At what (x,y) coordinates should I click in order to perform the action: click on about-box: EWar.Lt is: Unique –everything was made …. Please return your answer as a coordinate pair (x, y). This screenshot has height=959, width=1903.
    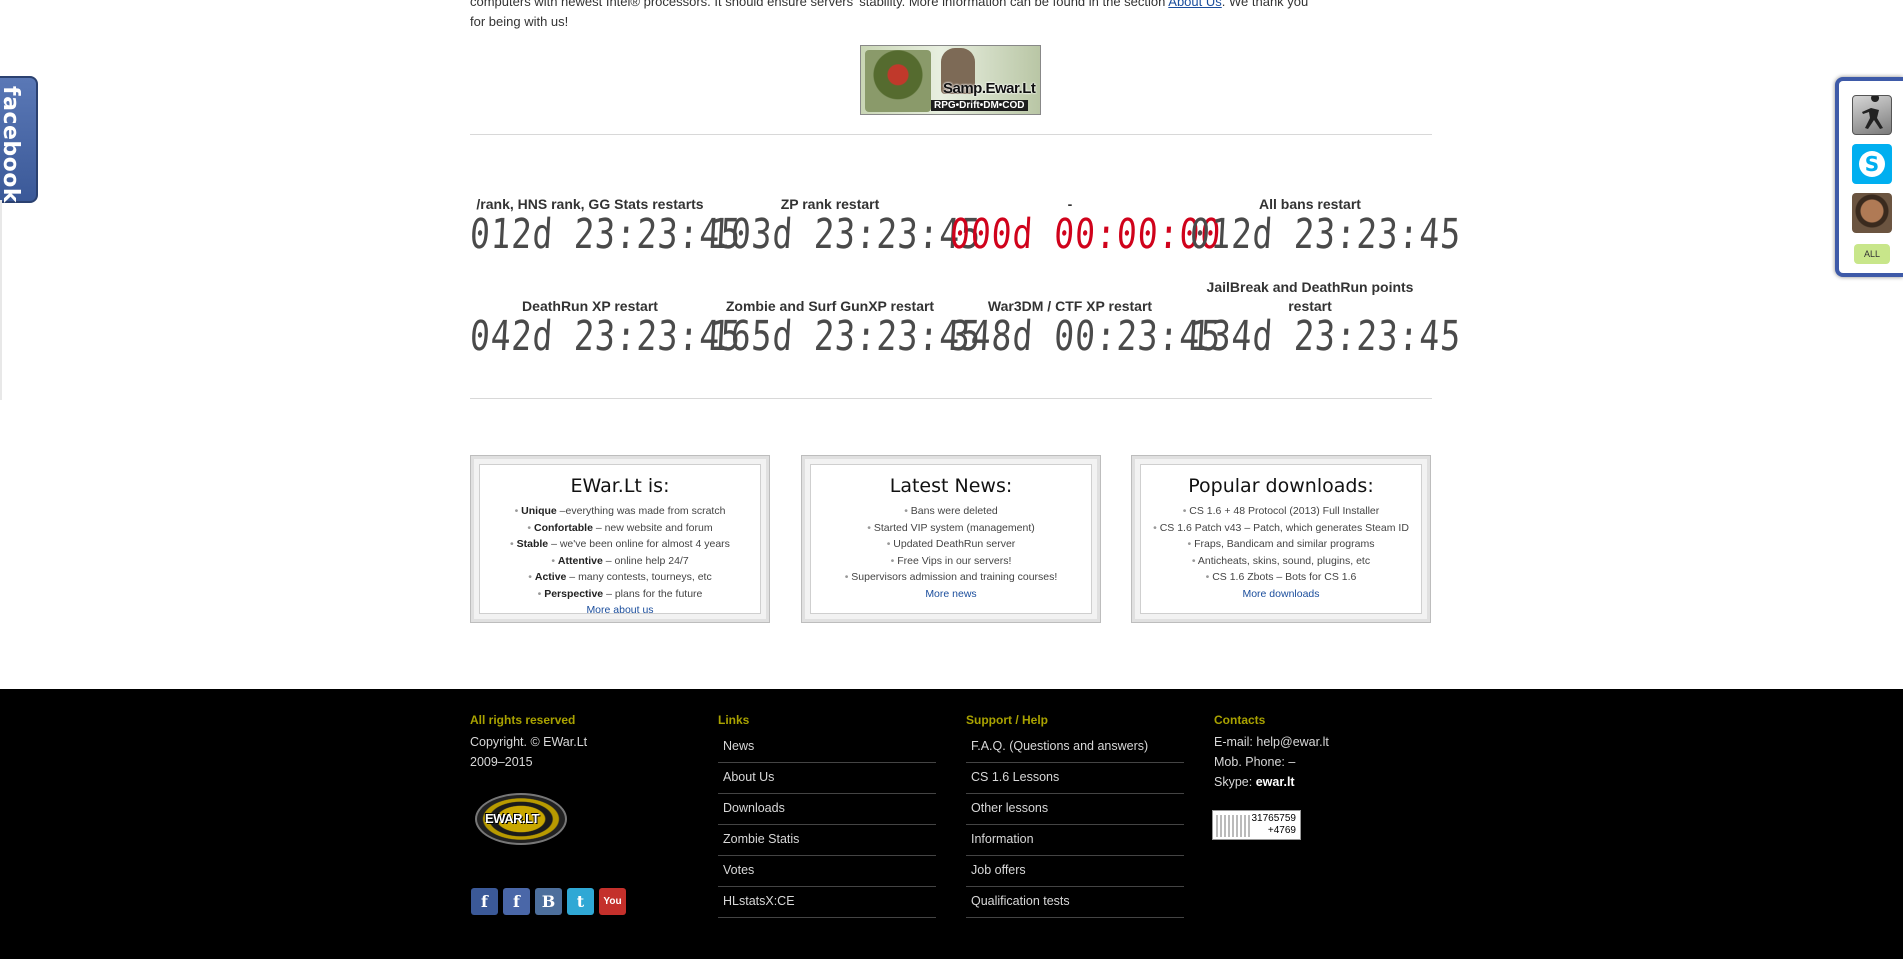
    Looking at the image, I should click on (620, 539).